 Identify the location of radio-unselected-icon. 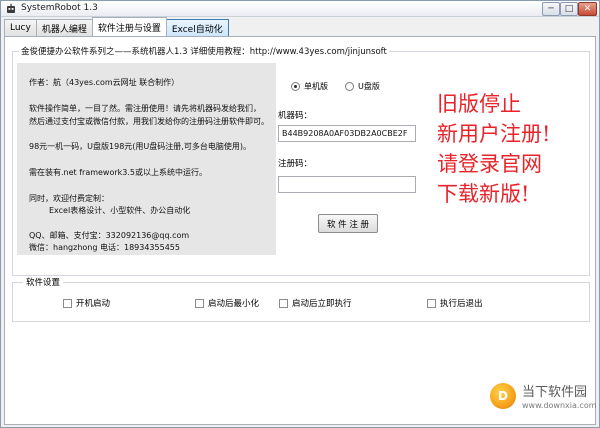
(349, 86).